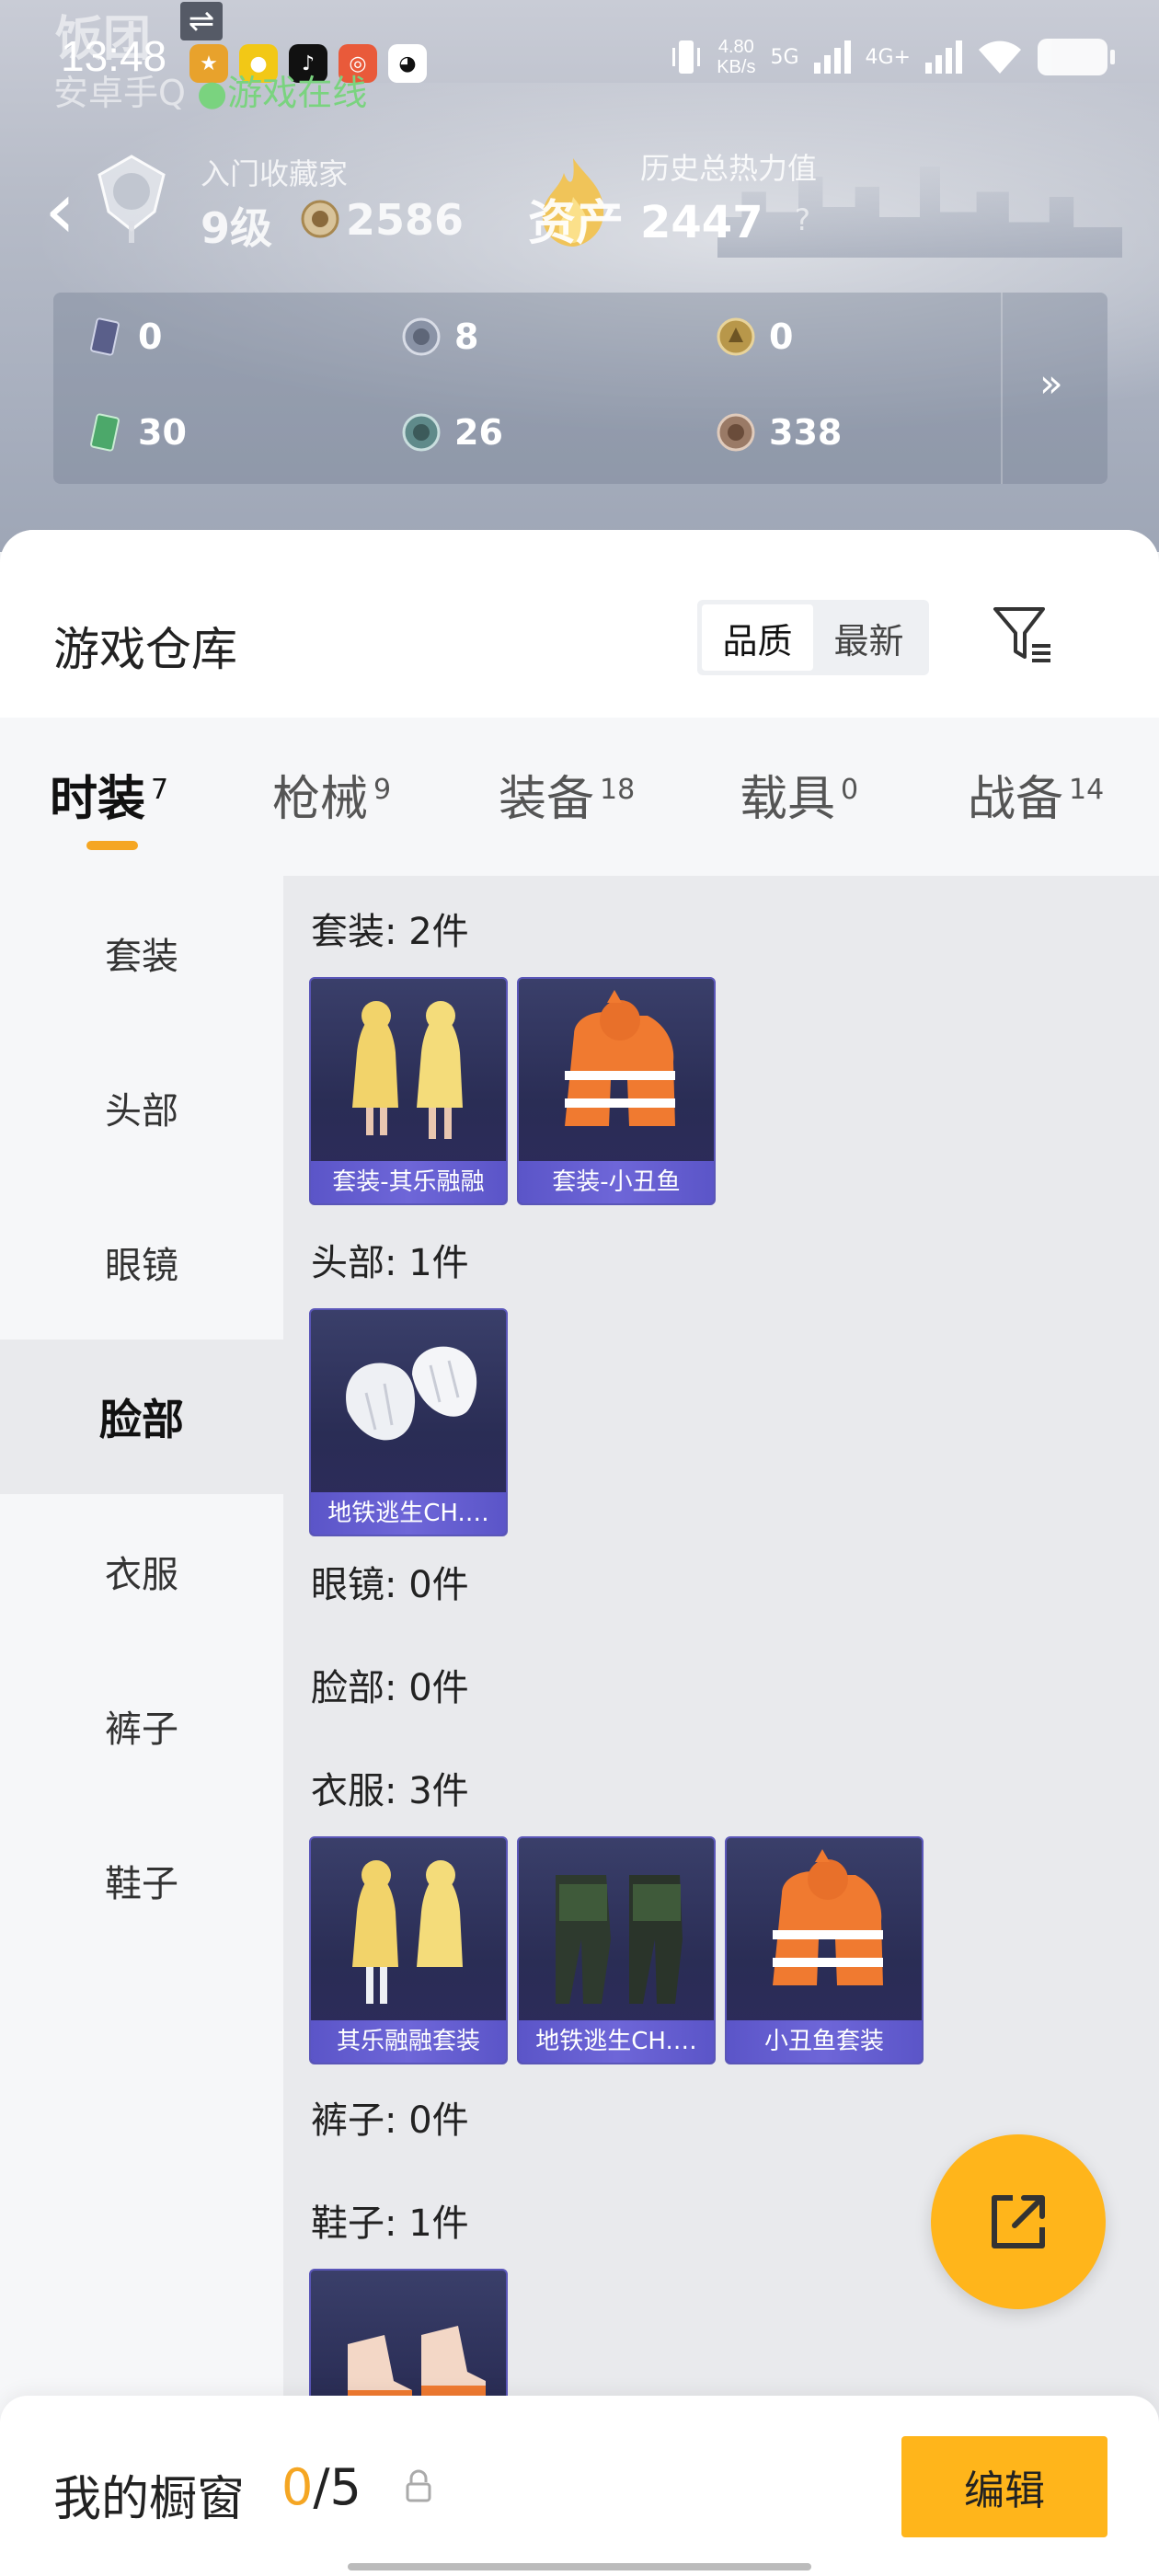  Describe the element at coordinates (136, 432) in the screenshot. I see `stat-green-card: 30` at that location.